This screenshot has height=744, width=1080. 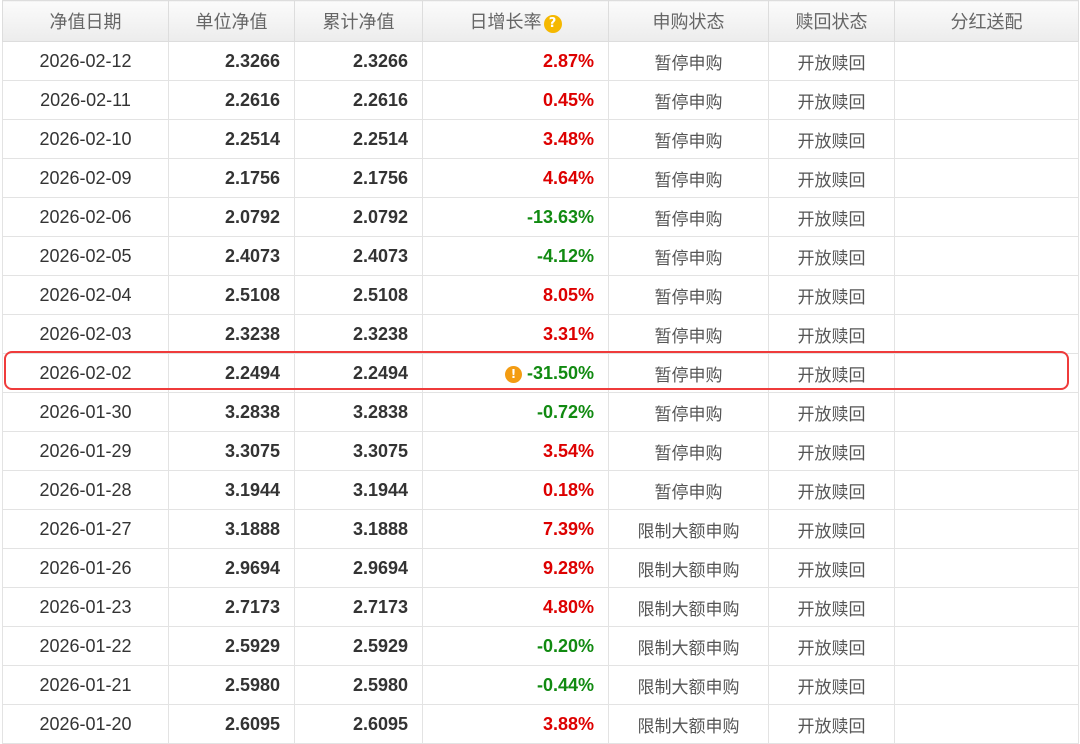 I want to click on table-row: 2026-02-04 2.5108 2.5108 8.05% 暂停申购 开放赎回, so click(x=540, y=295).